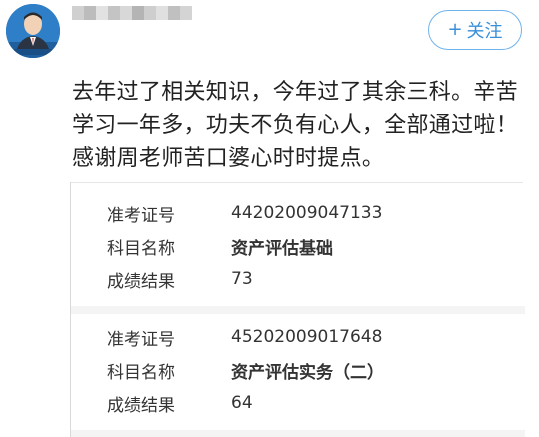  I want to click on exam-number-value: 45202009017648, so click(307, 337).